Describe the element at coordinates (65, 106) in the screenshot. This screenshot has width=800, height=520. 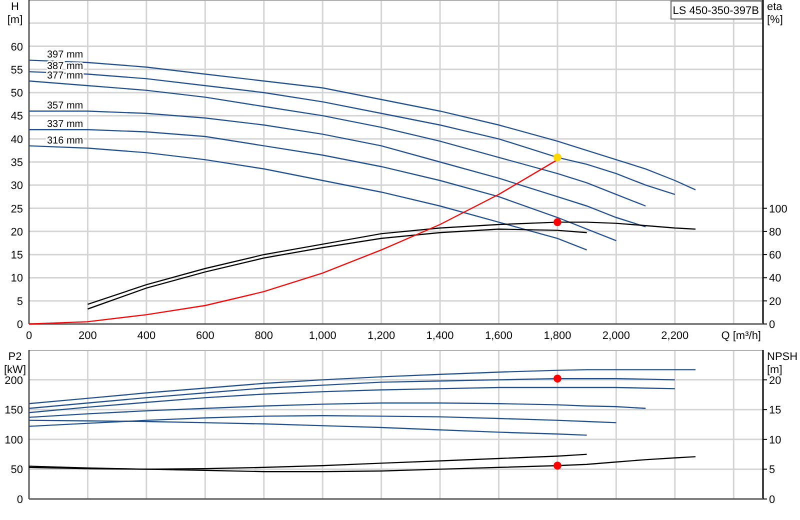
I see `curve-label: 357 mm` at that location.